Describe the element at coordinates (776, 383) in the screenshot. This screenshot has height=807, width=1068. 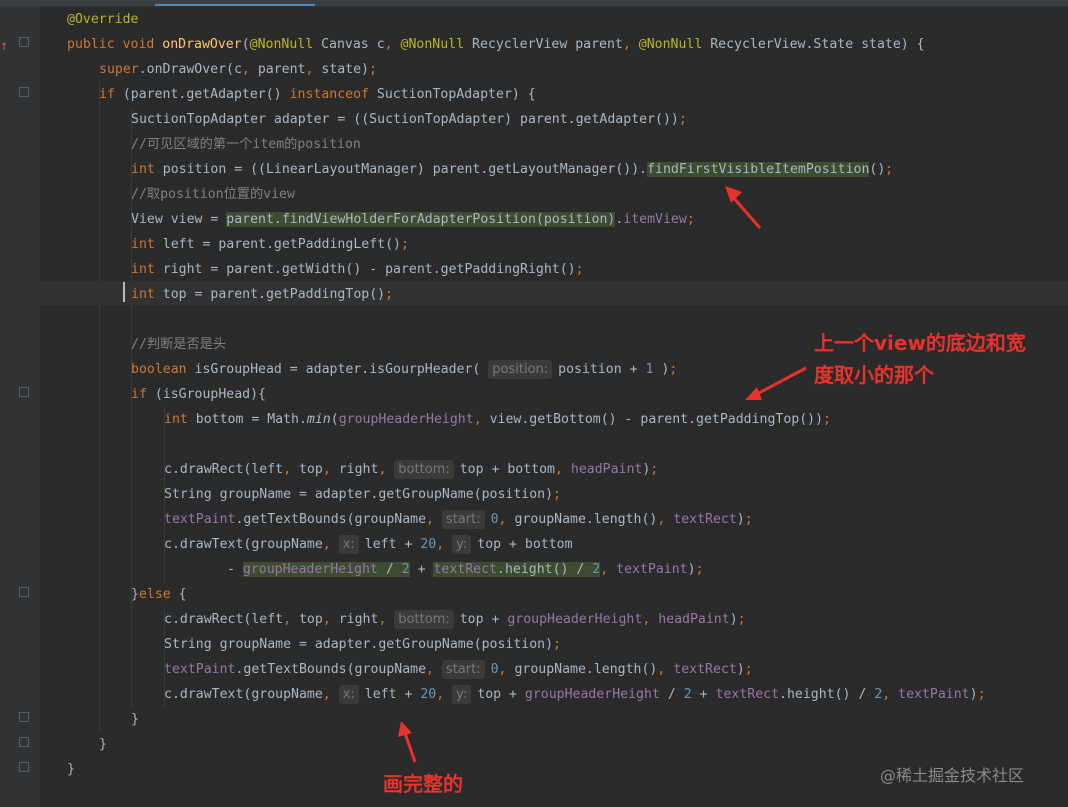
I see `arrow-to-math-min` at that location.